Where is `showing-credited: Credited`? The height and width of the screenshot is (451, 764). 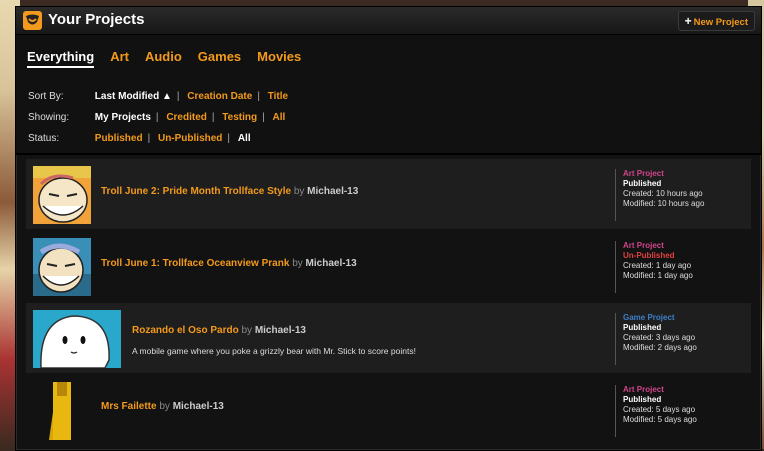
showing-credited: Credited is located at coordinates (186, 117).